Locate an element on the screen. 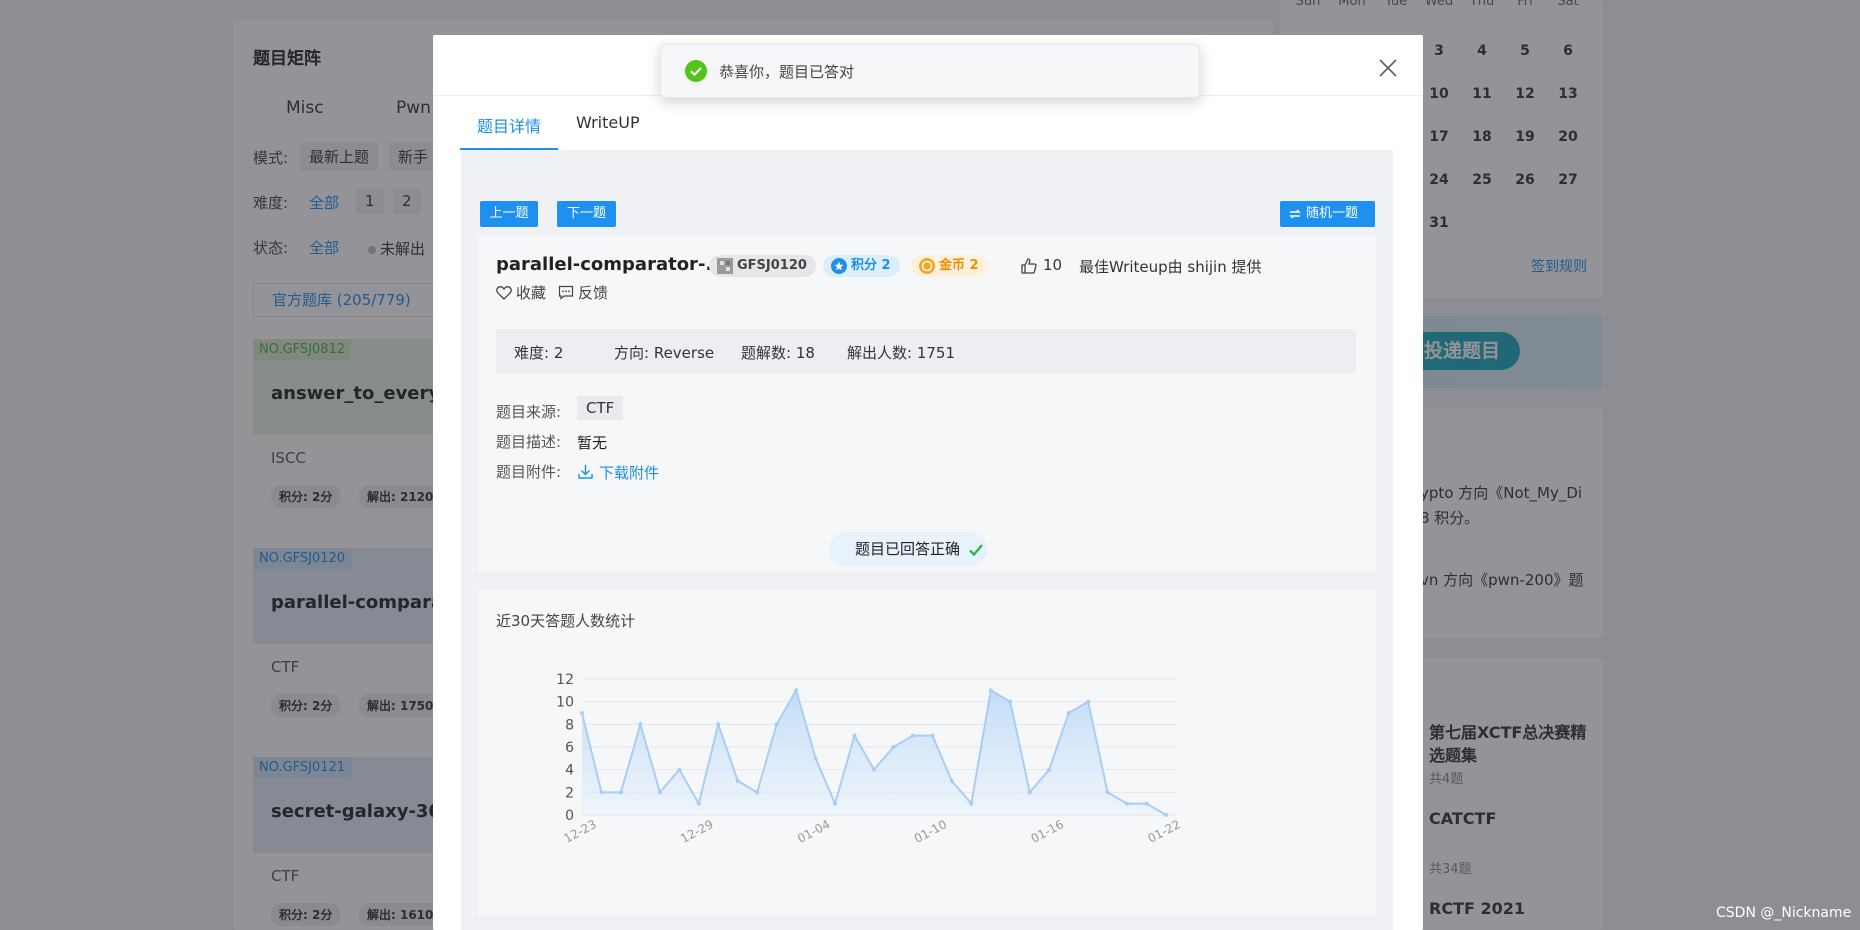 This screenshot has height=930, width=1860. download-attachment-label: 下载附件 is located at coordinates (629, 473).